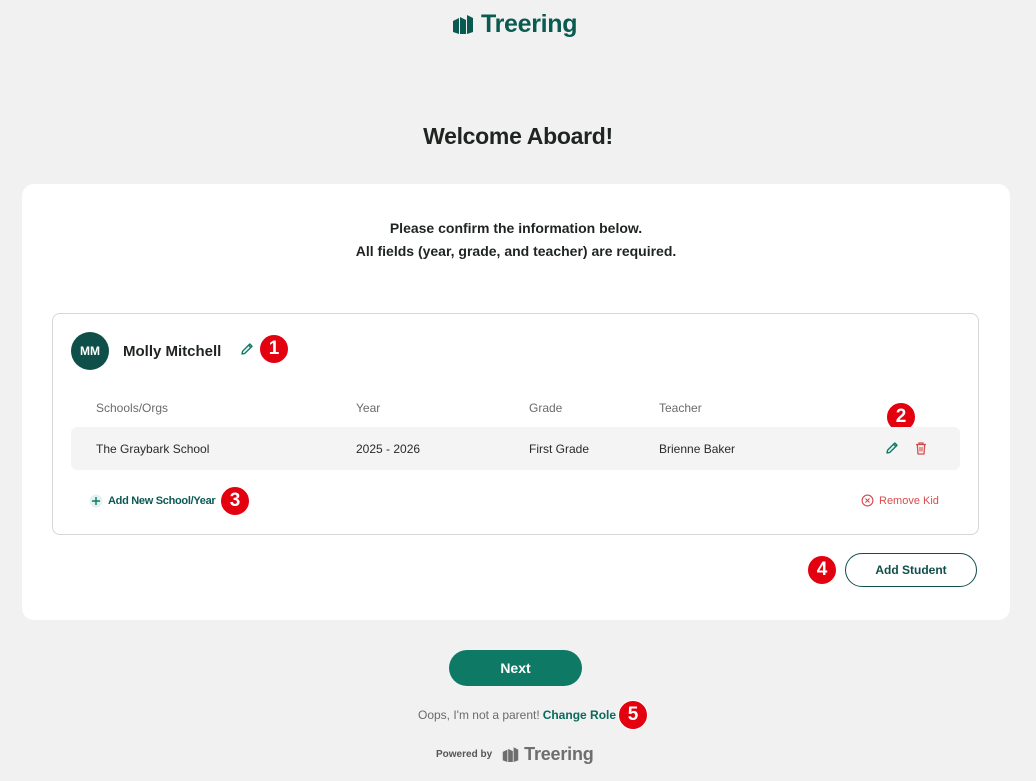 This screenshot has height=781, width=1036. I want to click on change-role-prompt: Oops, I'm not a parent! Change Role, so click(517, 715).